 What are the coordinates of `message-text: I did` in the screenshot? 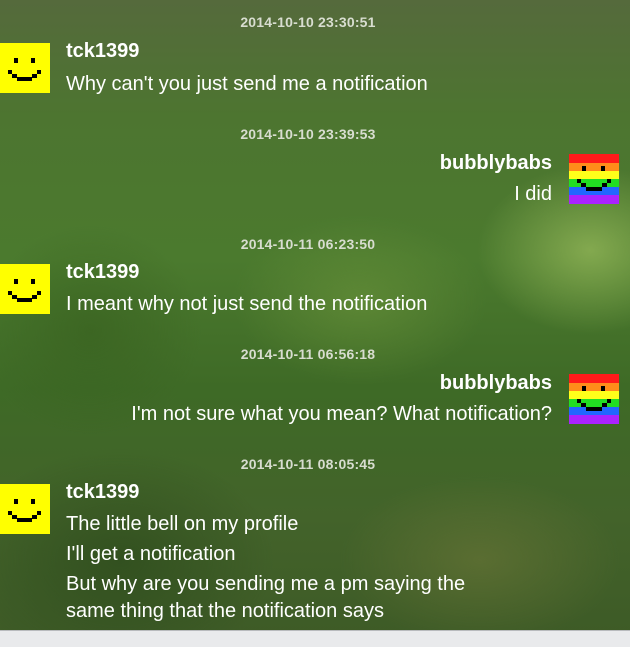 It's located at (533, 194).